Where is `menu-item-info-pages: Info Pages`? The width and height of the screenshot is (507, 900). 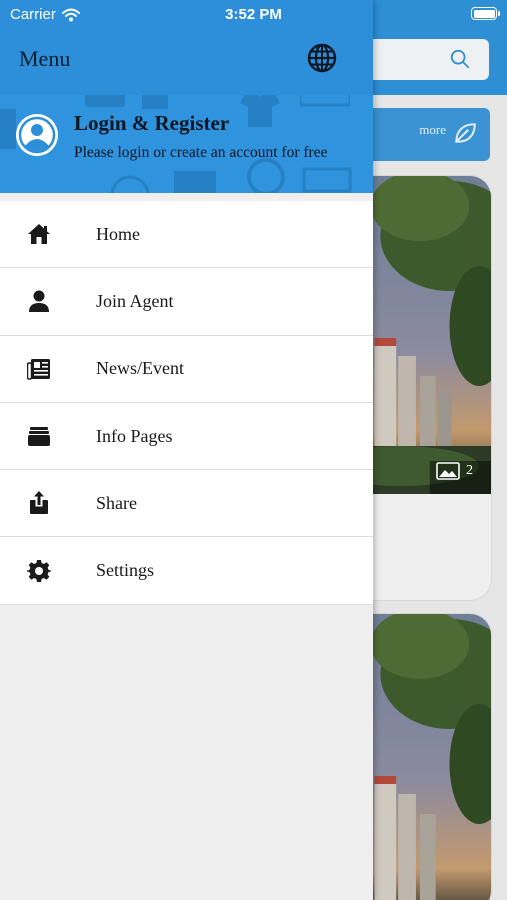 menu-item-info-pages: Info Pages is located at coordinates (186, 437).